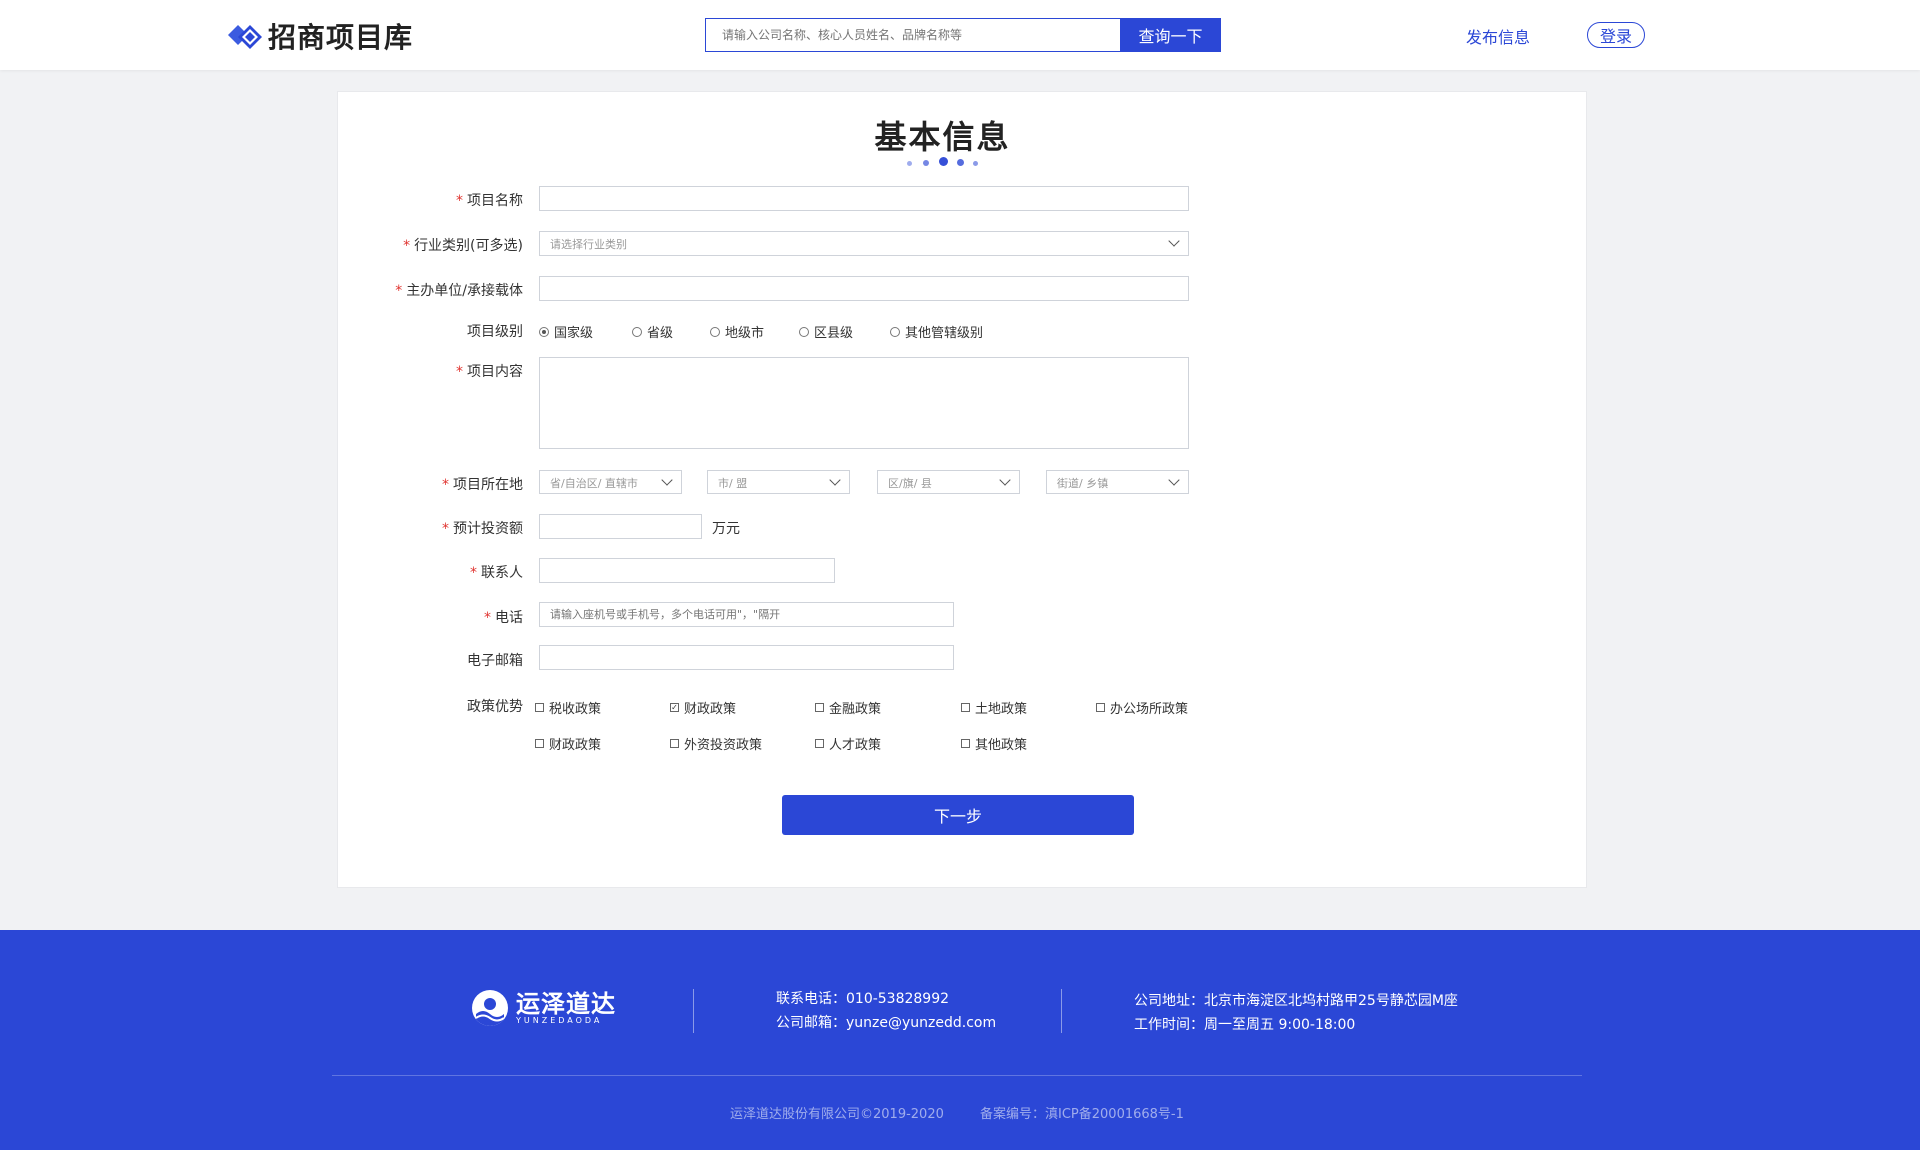 The height and width of the screenshot is (1150, 1920). I want to click on industry-select: 请选择行业类别, so click(864, 243).